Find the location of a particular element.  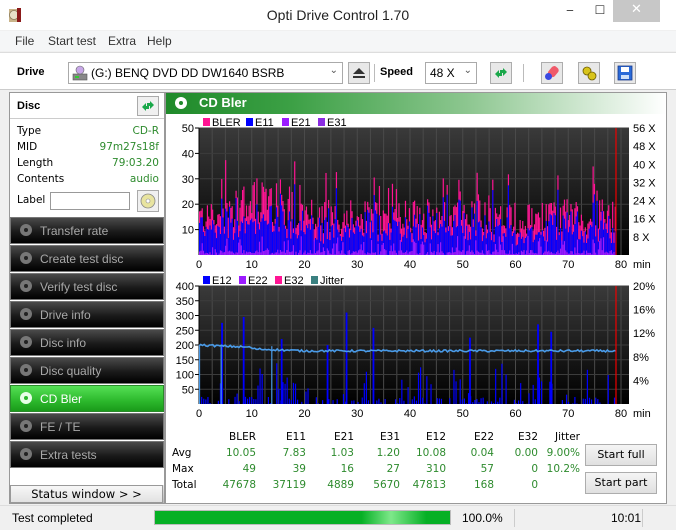

drive-select: (G:) BENQ DVD DD DW1640 BSRB ⌄ is located at coordinates (205, 73).